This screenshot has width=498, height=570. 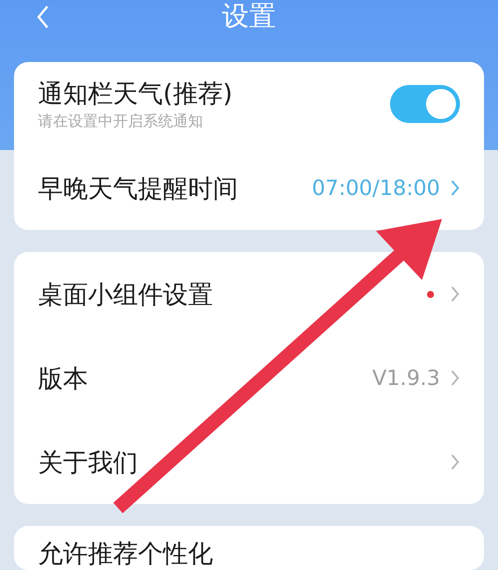 I want to click on settings-row: 桌面小组件设置, so click(x=249, y=294).